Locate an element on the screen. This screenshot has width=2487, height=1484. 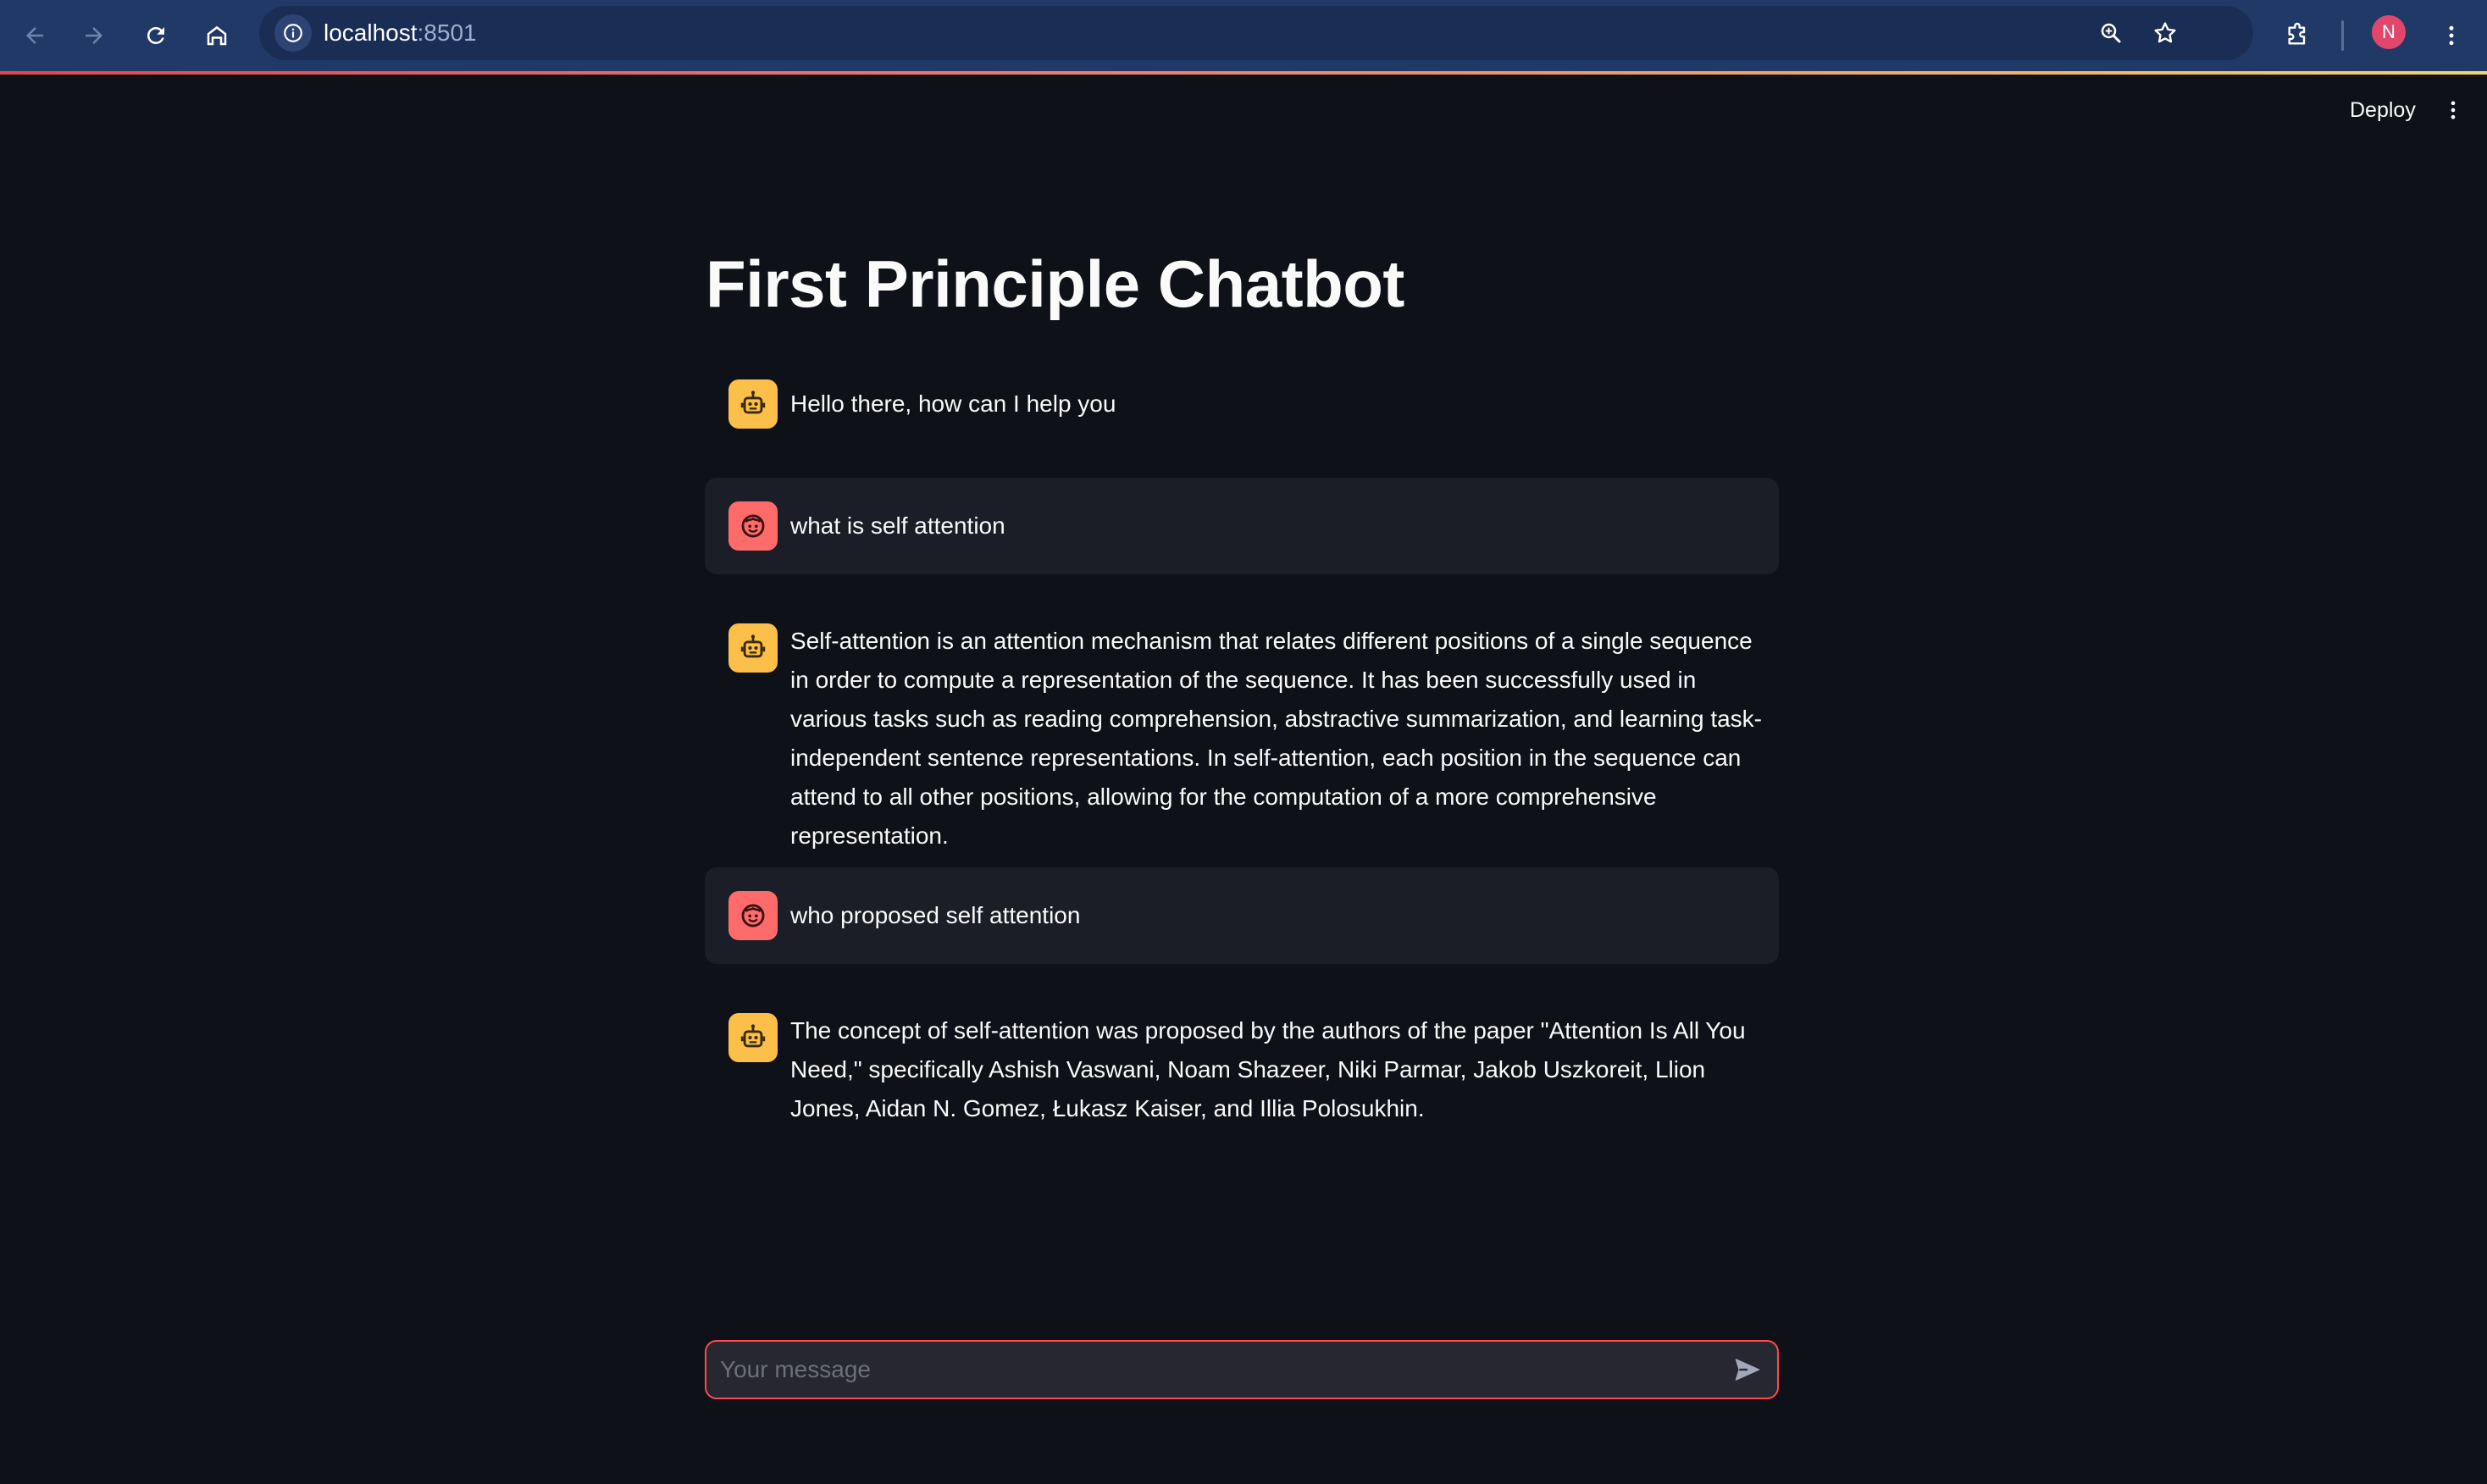
send-icon is located at coordinates (1747, 1370).